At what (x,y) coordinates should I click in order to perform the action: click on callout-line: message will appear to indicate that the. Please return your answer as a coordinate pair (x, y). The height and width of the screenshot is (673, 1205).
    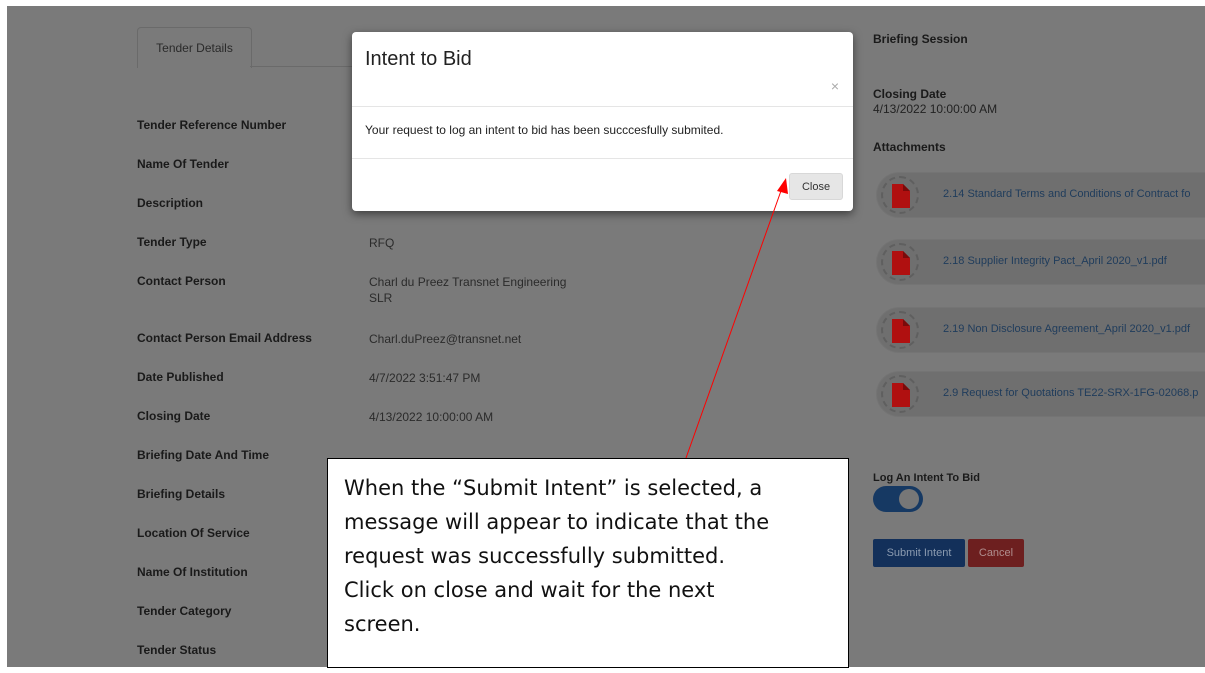
    Looking at the image, I should click on (557, 522).